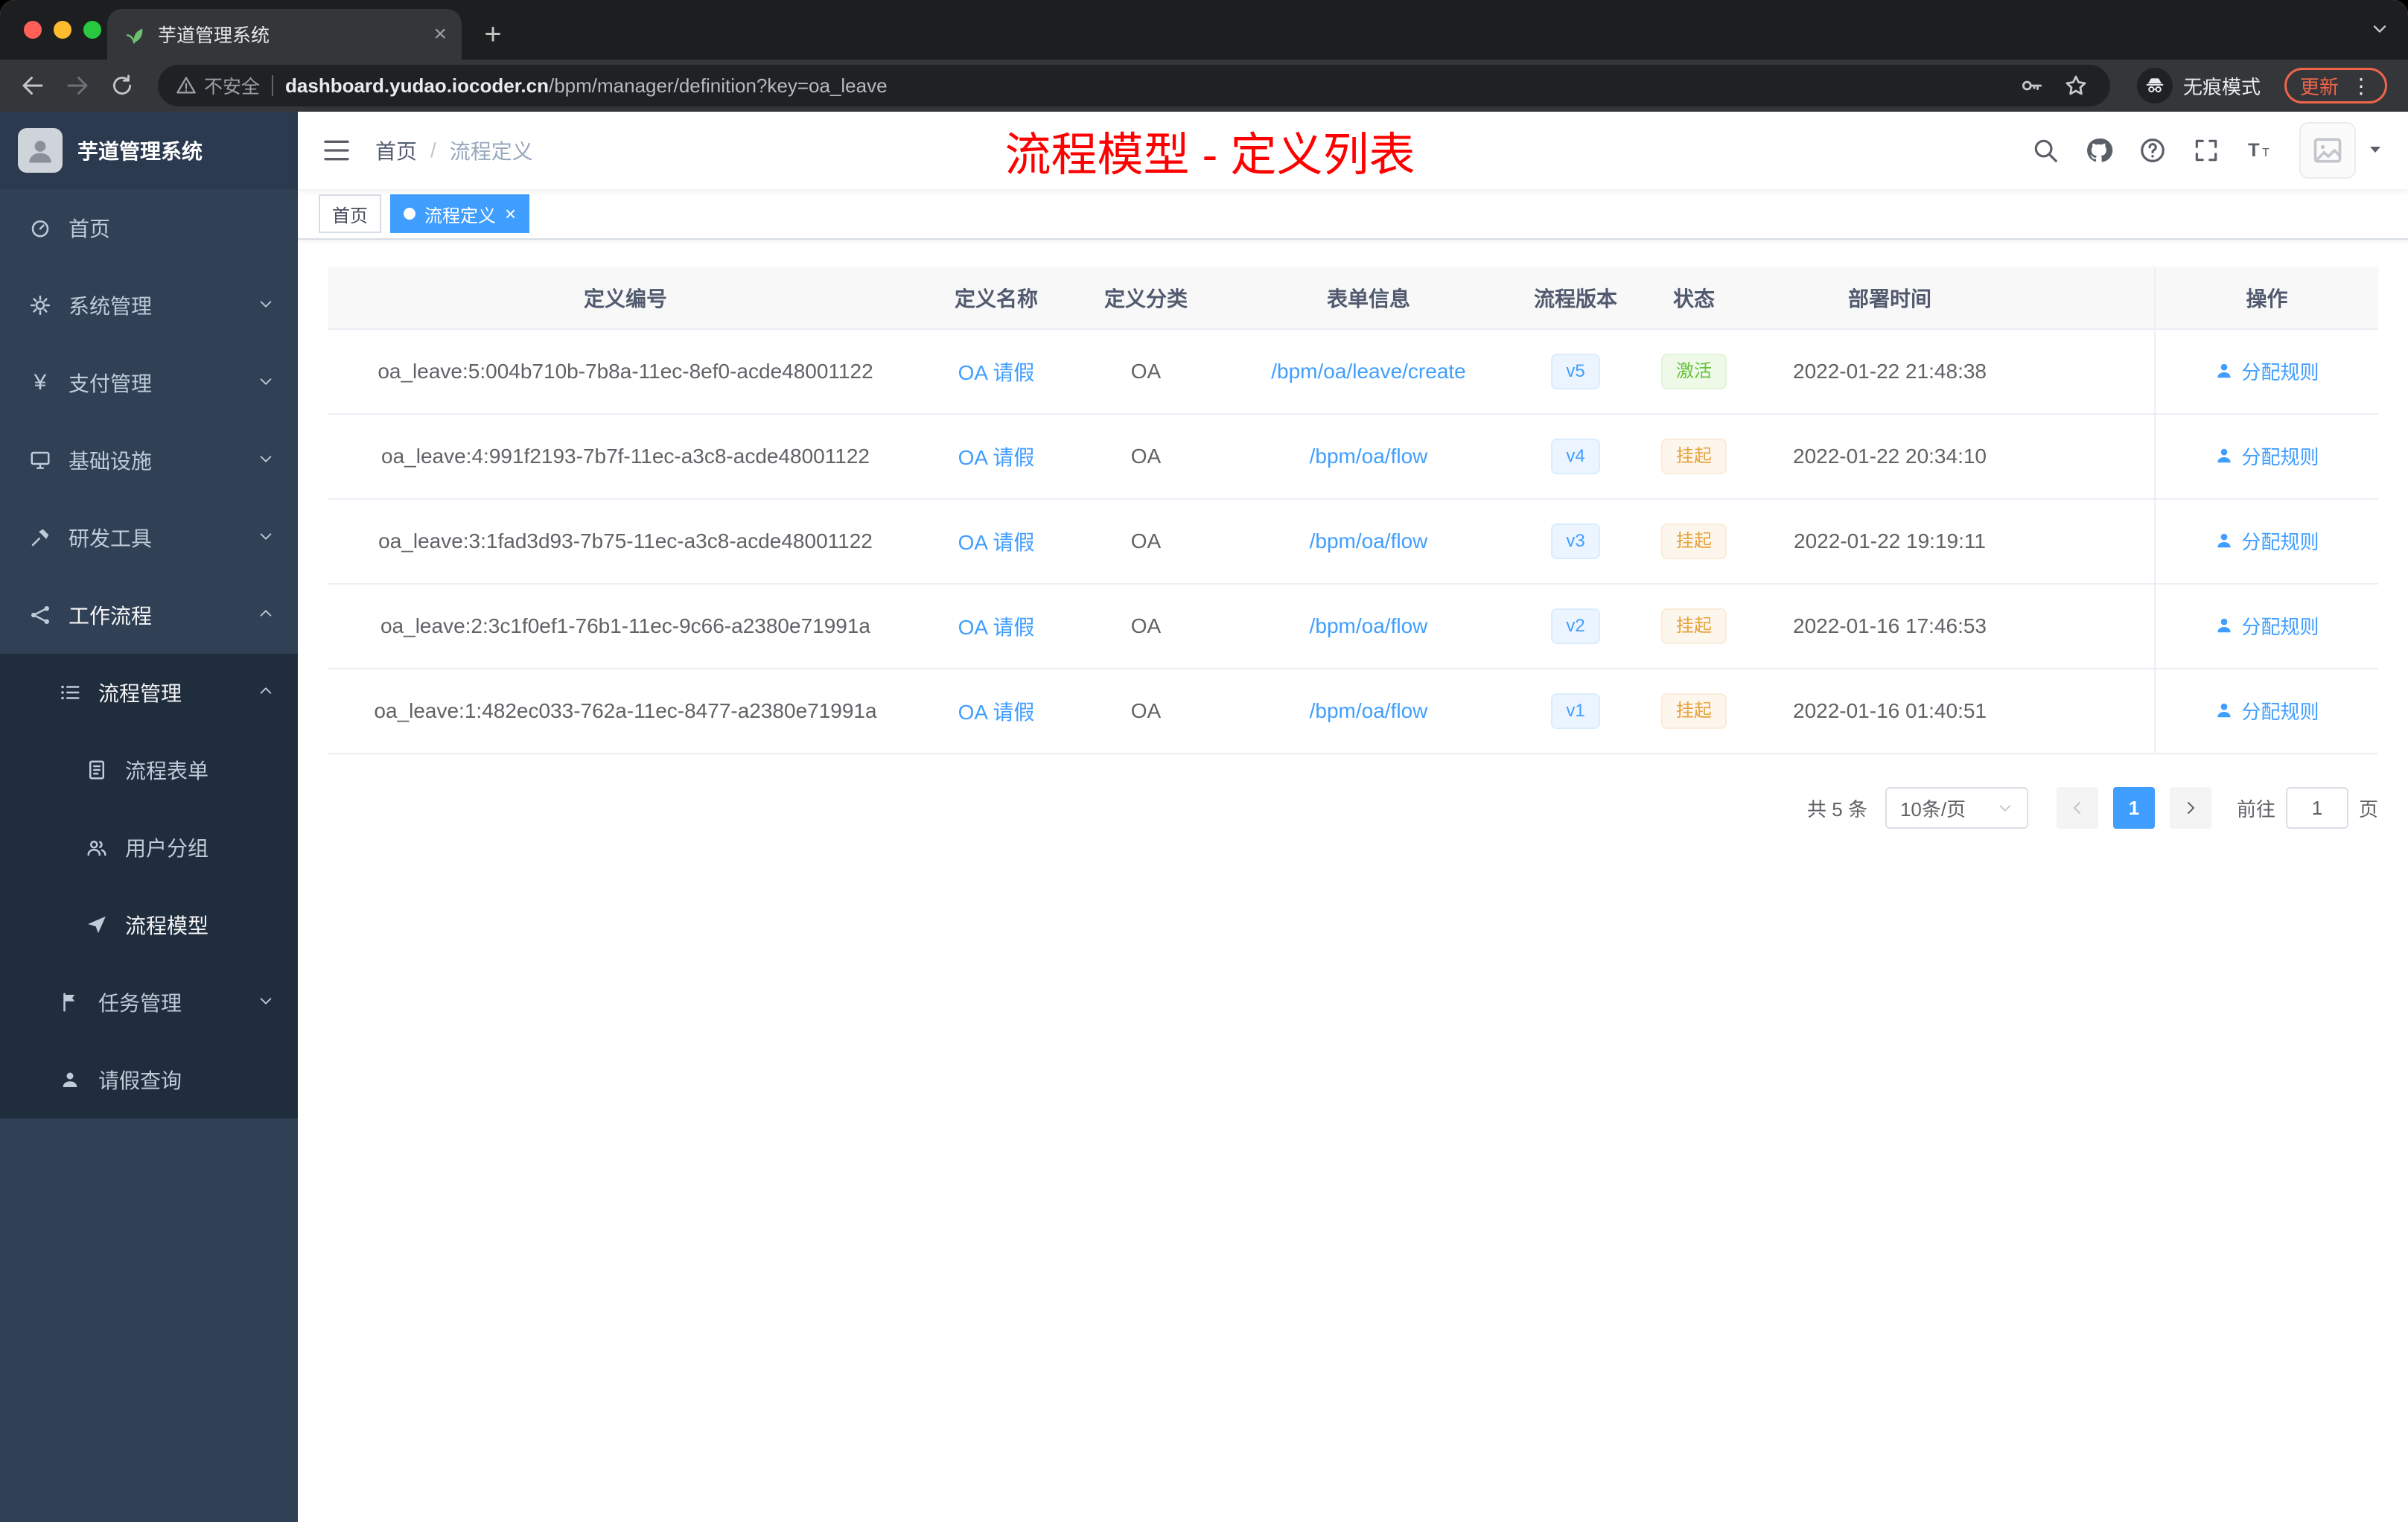  I want to click on col-deploy-time: 部署时间, so click(1889, 298).